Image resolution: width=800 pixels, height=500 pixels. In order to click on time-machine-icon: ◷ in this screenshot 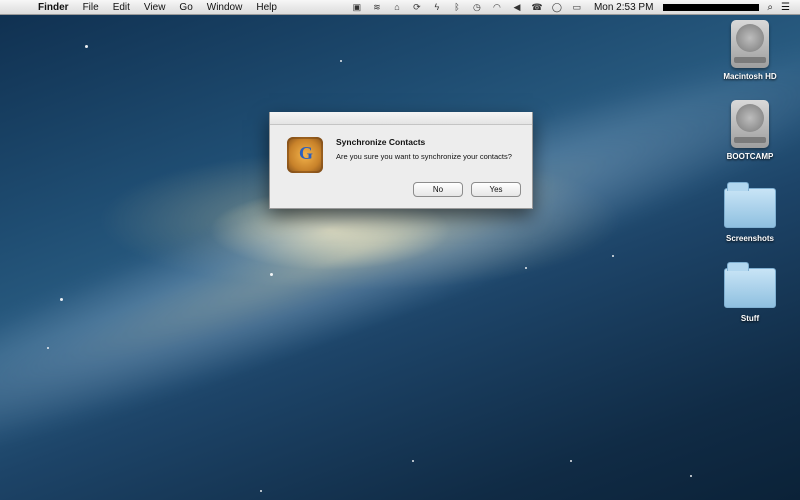, I will do `click(477, 7)`.